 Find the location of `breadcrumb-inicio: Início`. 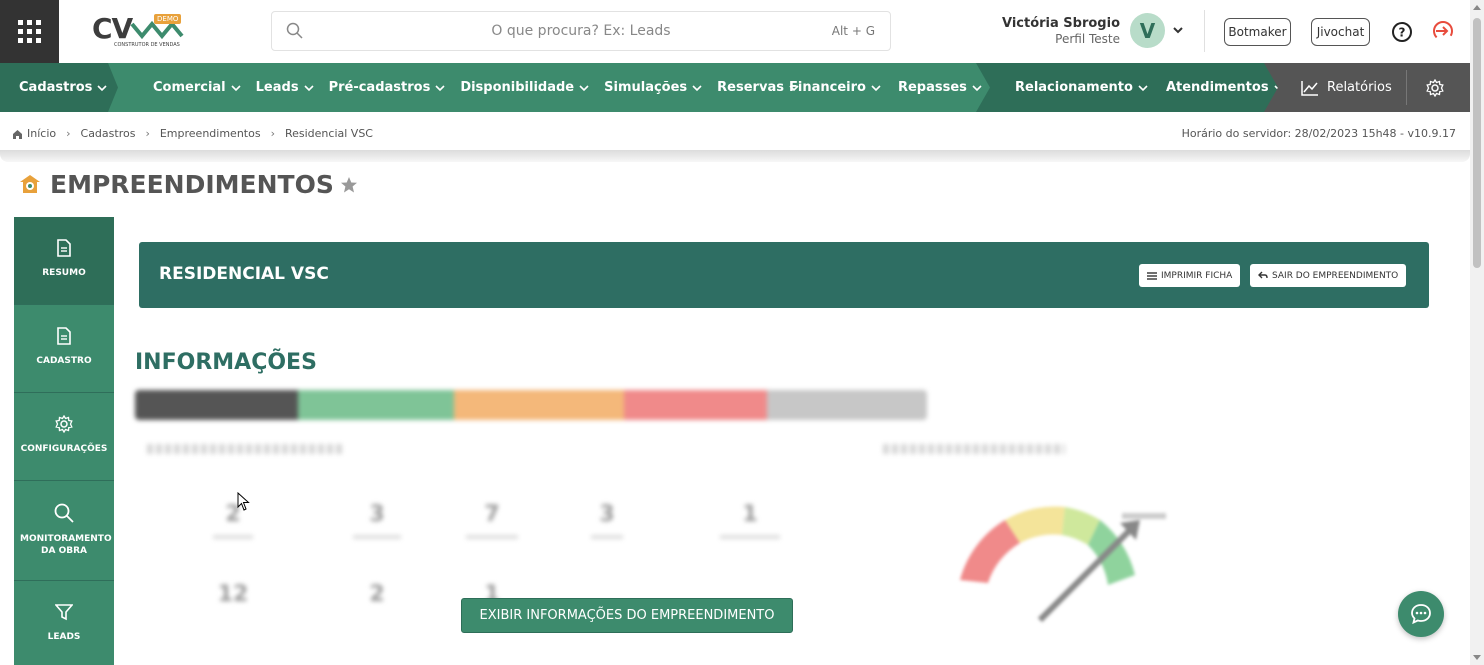

breadcrumb-inicio: Início is located at coordinates (41, 133).